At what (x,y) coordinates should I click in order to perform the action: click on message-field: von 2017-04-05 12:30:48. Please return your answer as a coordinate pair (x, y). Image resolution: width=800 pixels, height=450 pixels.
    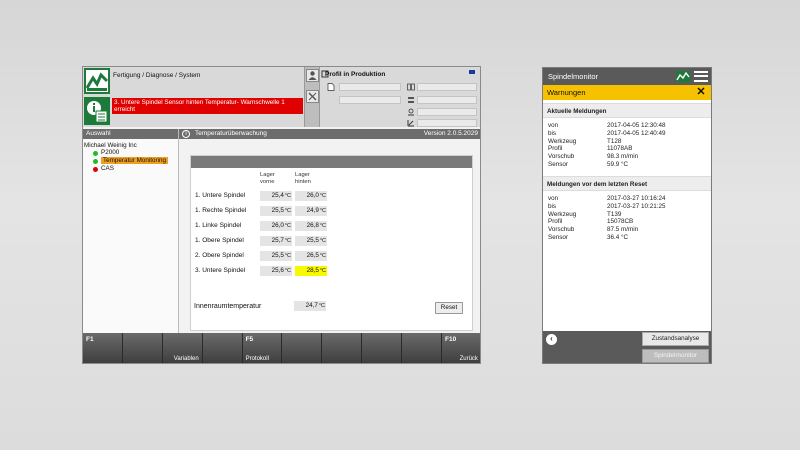
    Looking at the image, I should click on (627, 126).